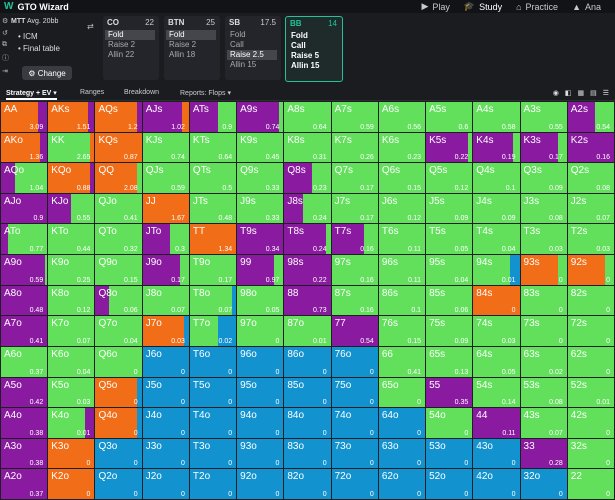 The image size is (615, 500). Describe the element at coordinates (31, 94) in the screenshot. I see `tab-strategy-ev: Strategy + EV ▾` at that location.